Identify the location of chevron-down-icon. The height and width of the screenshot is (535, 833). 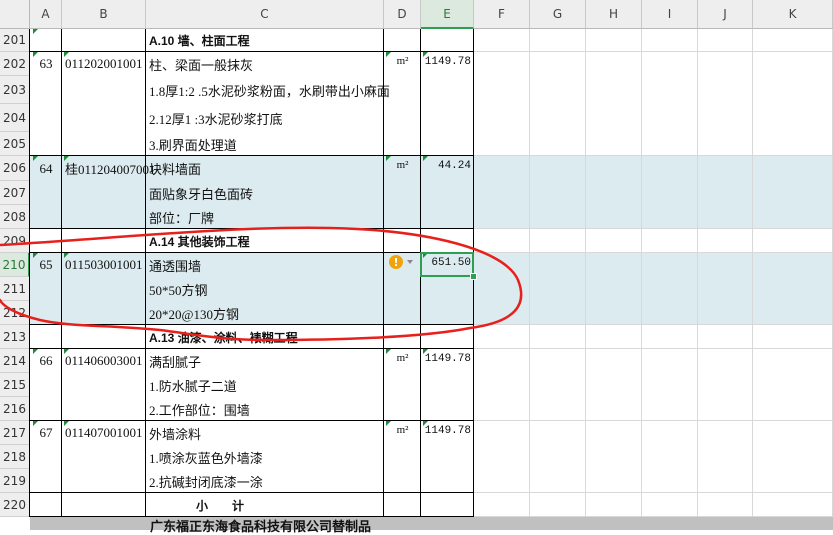
(410, 262).